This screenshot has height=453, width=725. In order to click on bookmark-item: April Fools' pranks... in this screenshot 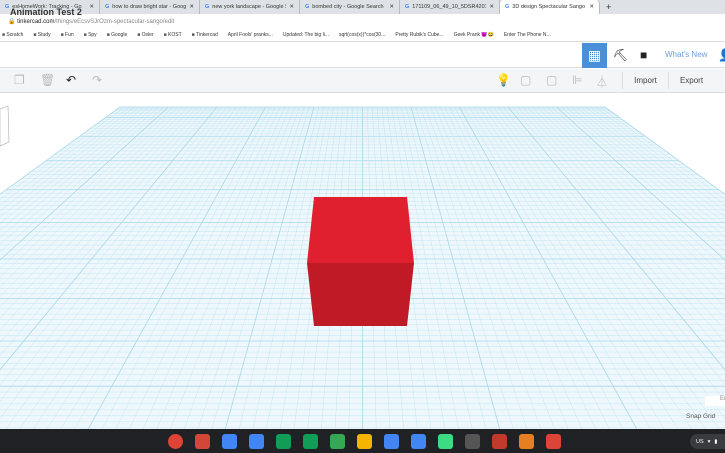, I will do `click(250, 35)`.